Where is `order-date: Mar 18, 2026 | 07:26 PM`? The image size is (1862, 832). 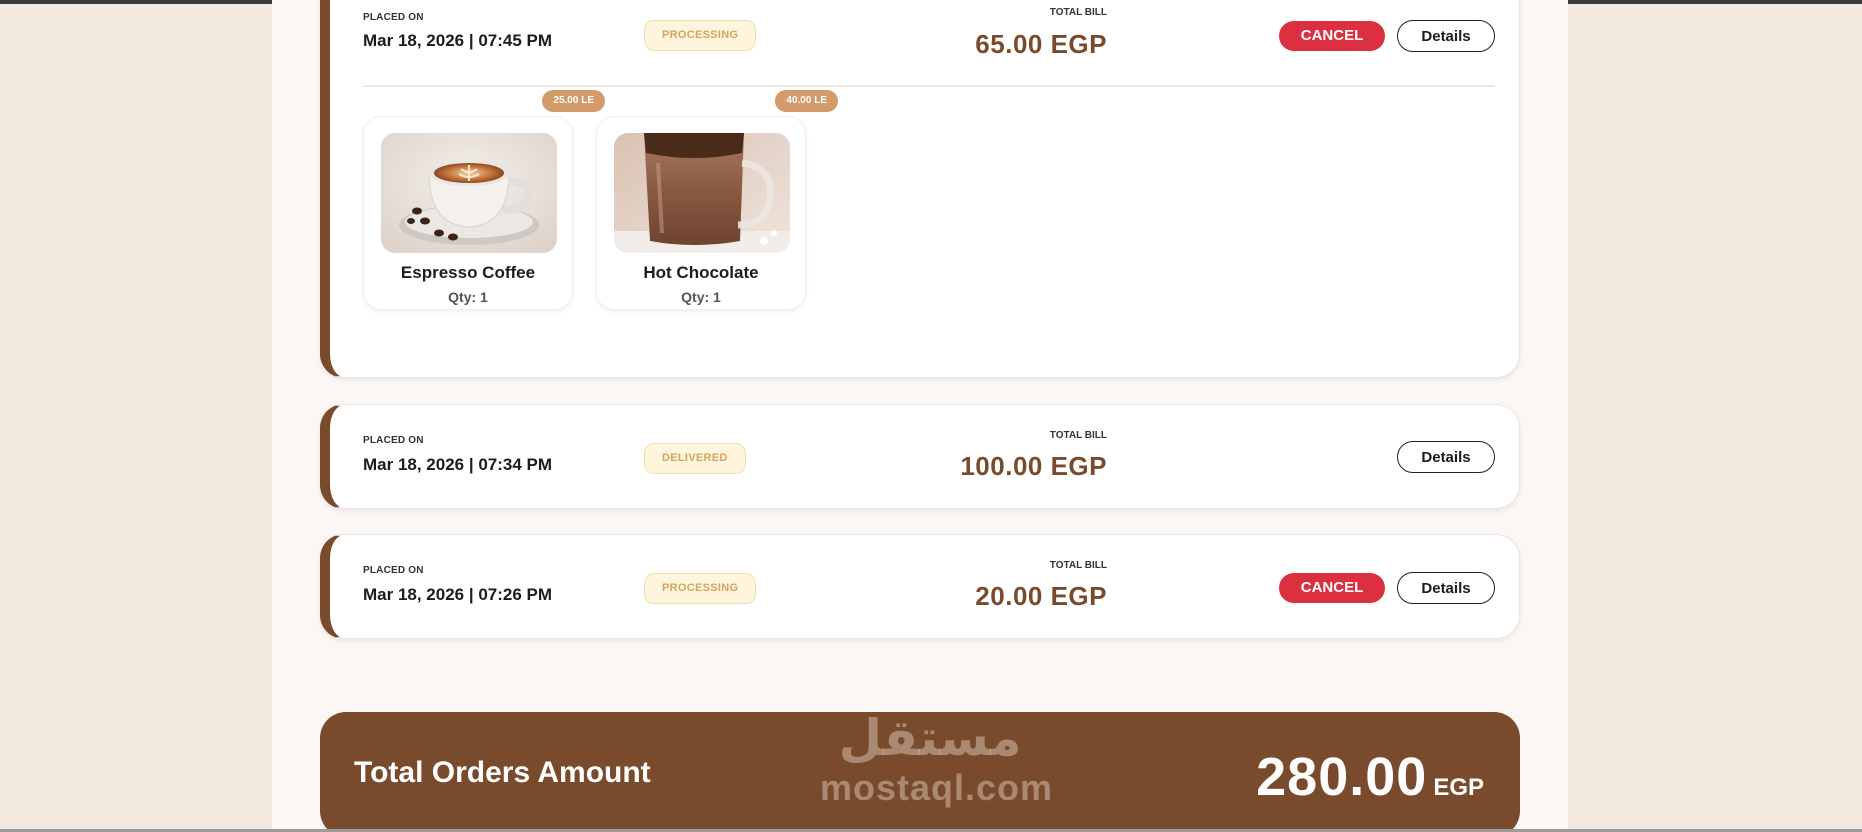 order-date: Mar 18, 2026 | 07:26 PM is located at coordinates (458, 594).